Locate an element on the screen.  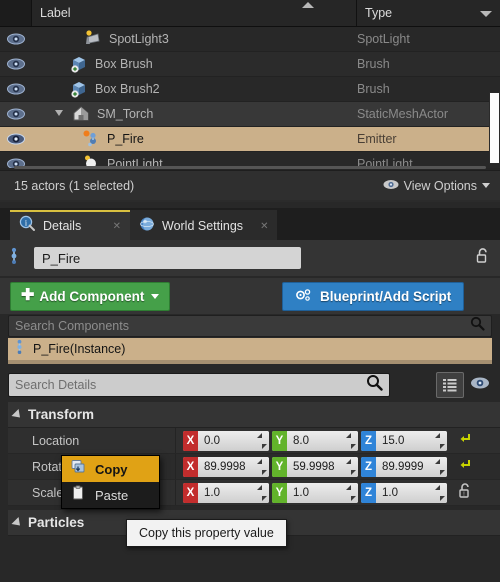
outliner-label-column-header: Label is located at coordinates (194, 13).